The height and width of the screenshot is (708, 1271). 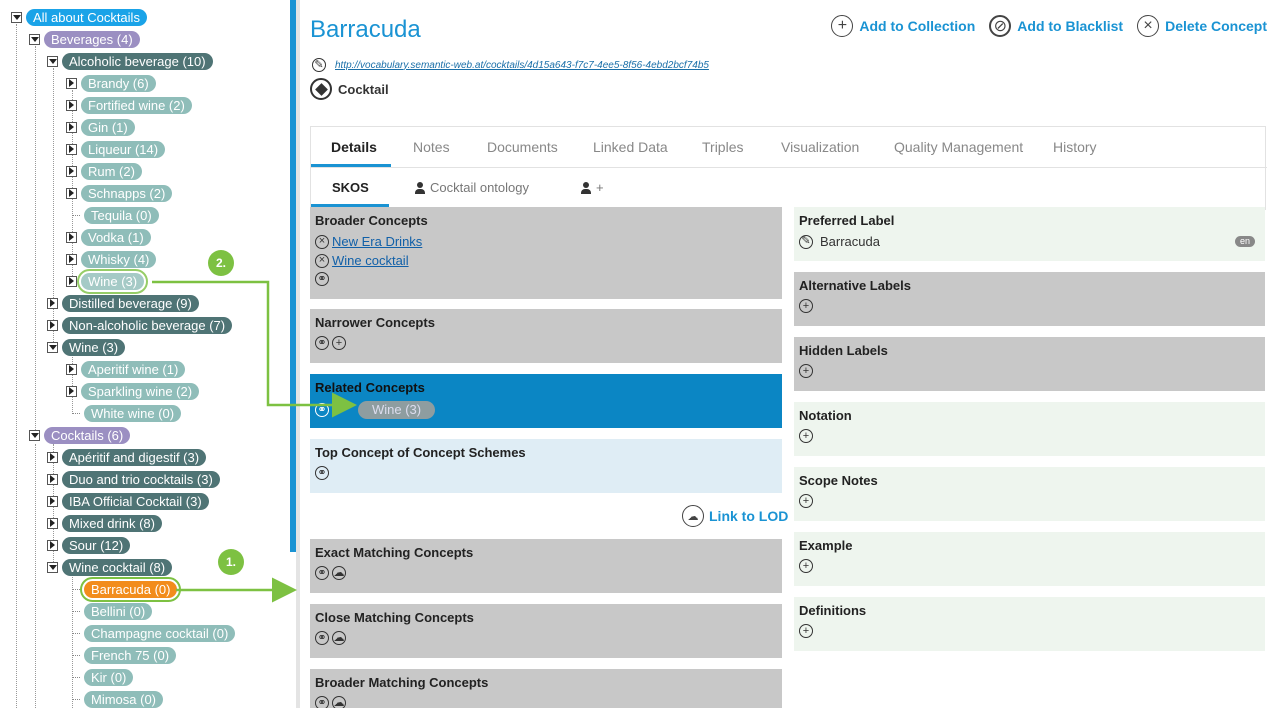 What do you see at coordinates (431, 147) in the screenshot?
I see `tab-notes: Notes` at bounding box center [431, 147].